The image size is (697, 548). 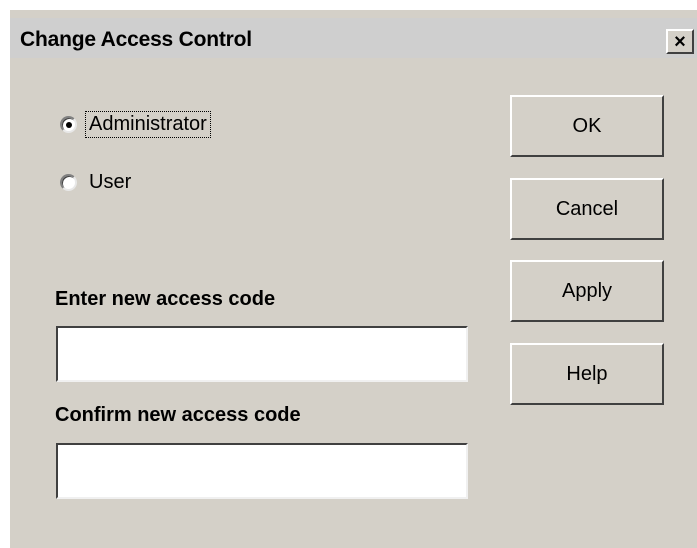 What do you see at coordinates (136, 39) in the screenshot?
I see `dialog-title: Change Access Control` at bounding box center [136, 39].